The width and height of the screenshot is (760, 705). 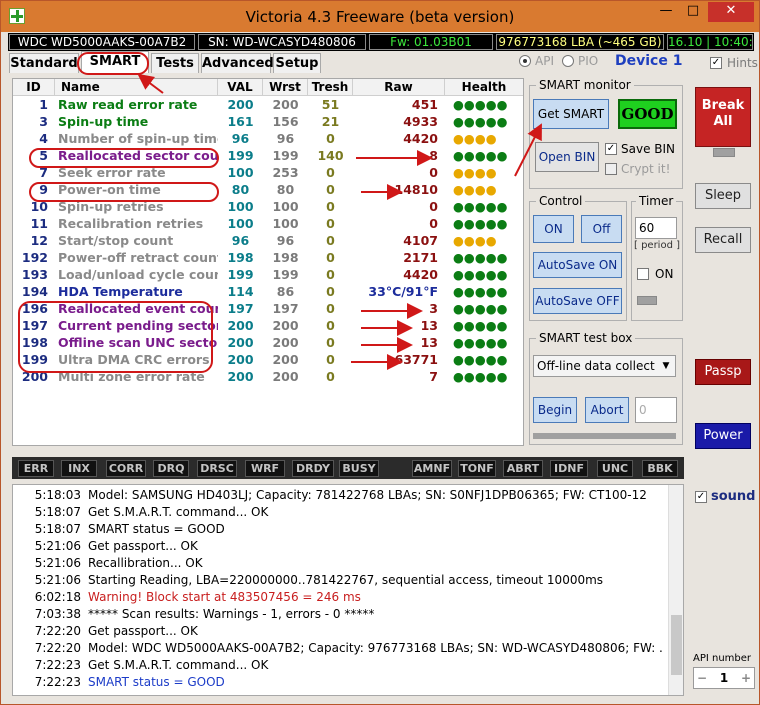 What do you see at coordinates (528, 150) in the screenshot?
I see `arrow-to-get-smart` at bounding box center [528, 150].